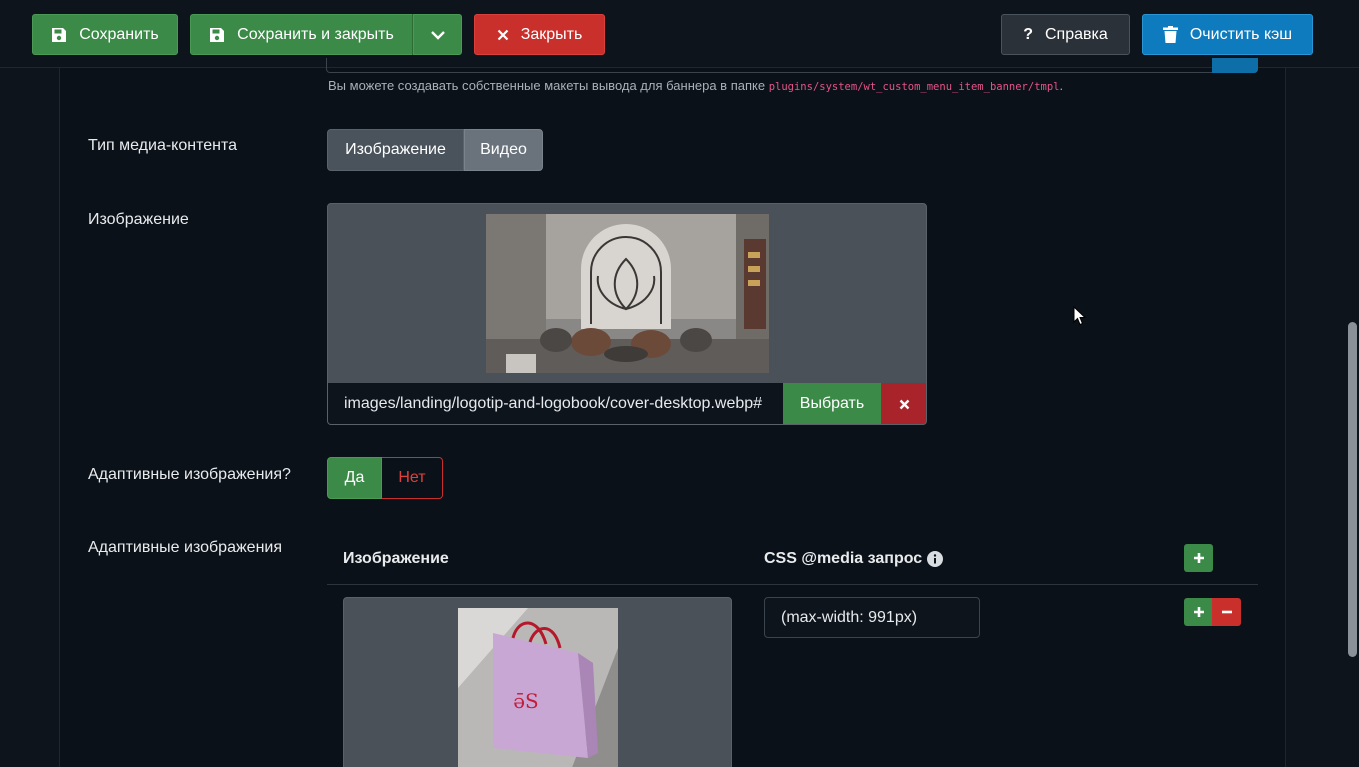 The image size is (1359, 767). What do you see at coordinates (792, 65) in the screenshot?
I see `layout-select-field` at bounding box center [792, 65].